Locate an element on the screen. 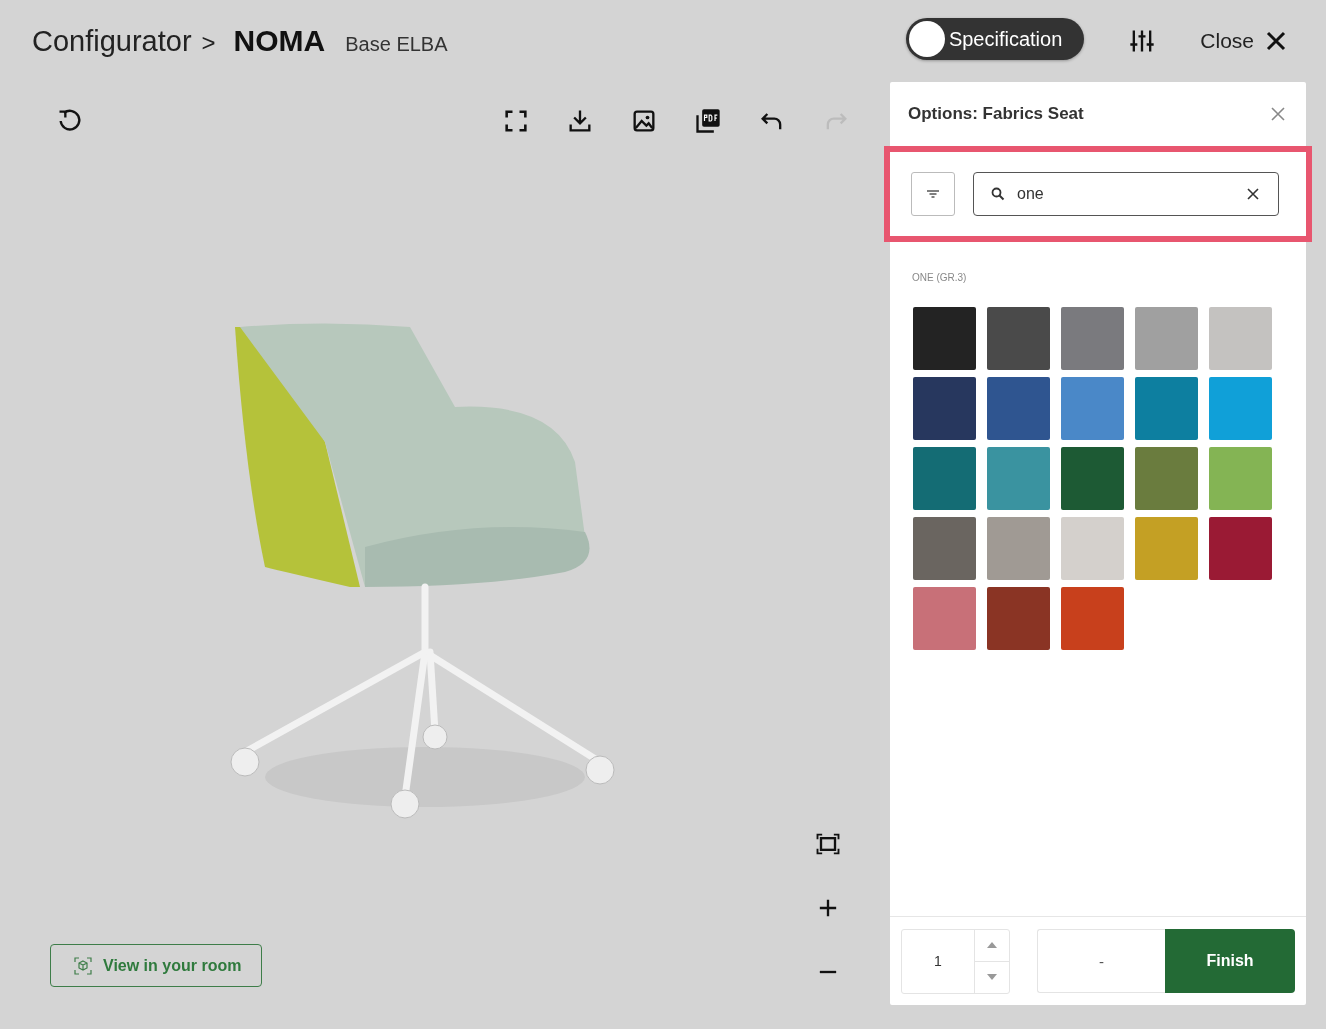 The height and width of the screenshot is (1029, 1326). product-name: NOMA is located at coordinates (279, 41).